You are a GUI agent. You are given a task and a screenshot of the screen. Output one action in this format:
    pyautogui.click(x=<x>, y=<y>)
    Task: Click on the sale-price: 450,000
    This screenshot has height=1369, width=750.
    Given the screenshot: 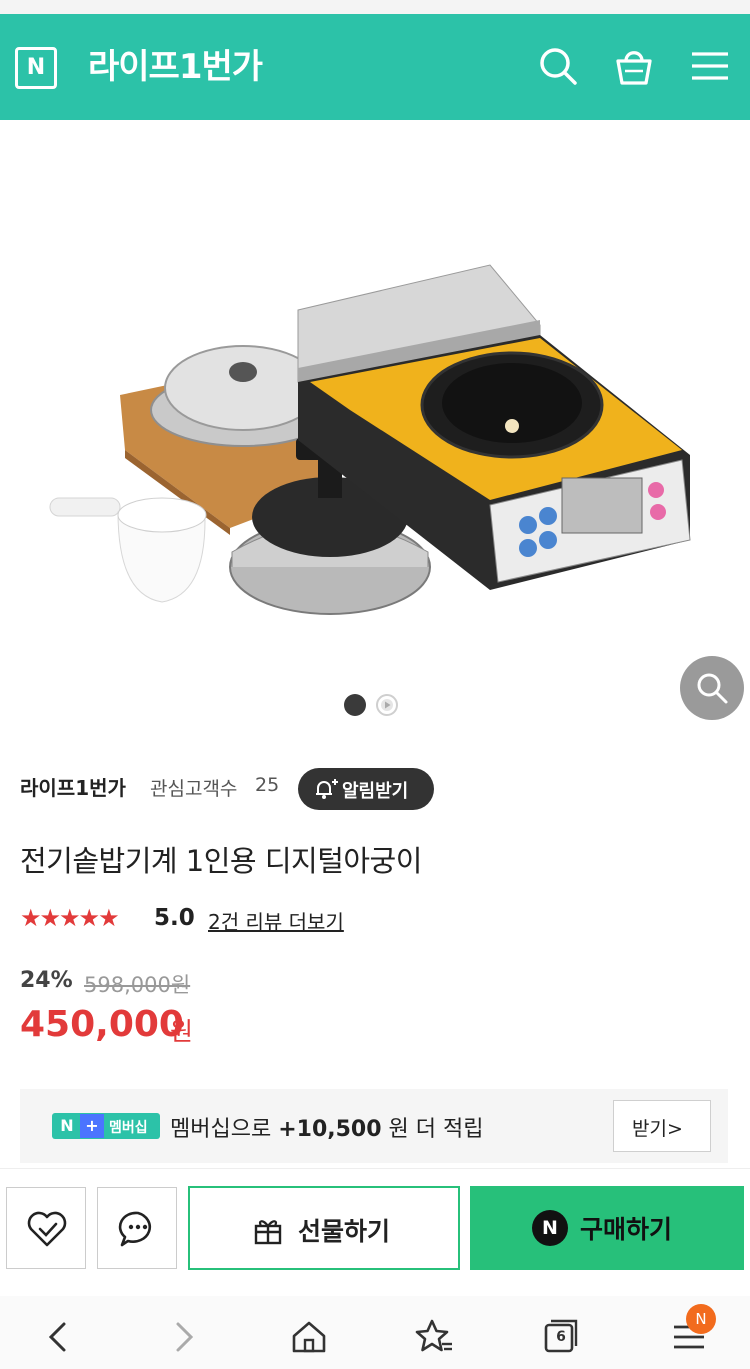 What is the action you would take?
    pyautogui.click(x=102, y=1024)
    